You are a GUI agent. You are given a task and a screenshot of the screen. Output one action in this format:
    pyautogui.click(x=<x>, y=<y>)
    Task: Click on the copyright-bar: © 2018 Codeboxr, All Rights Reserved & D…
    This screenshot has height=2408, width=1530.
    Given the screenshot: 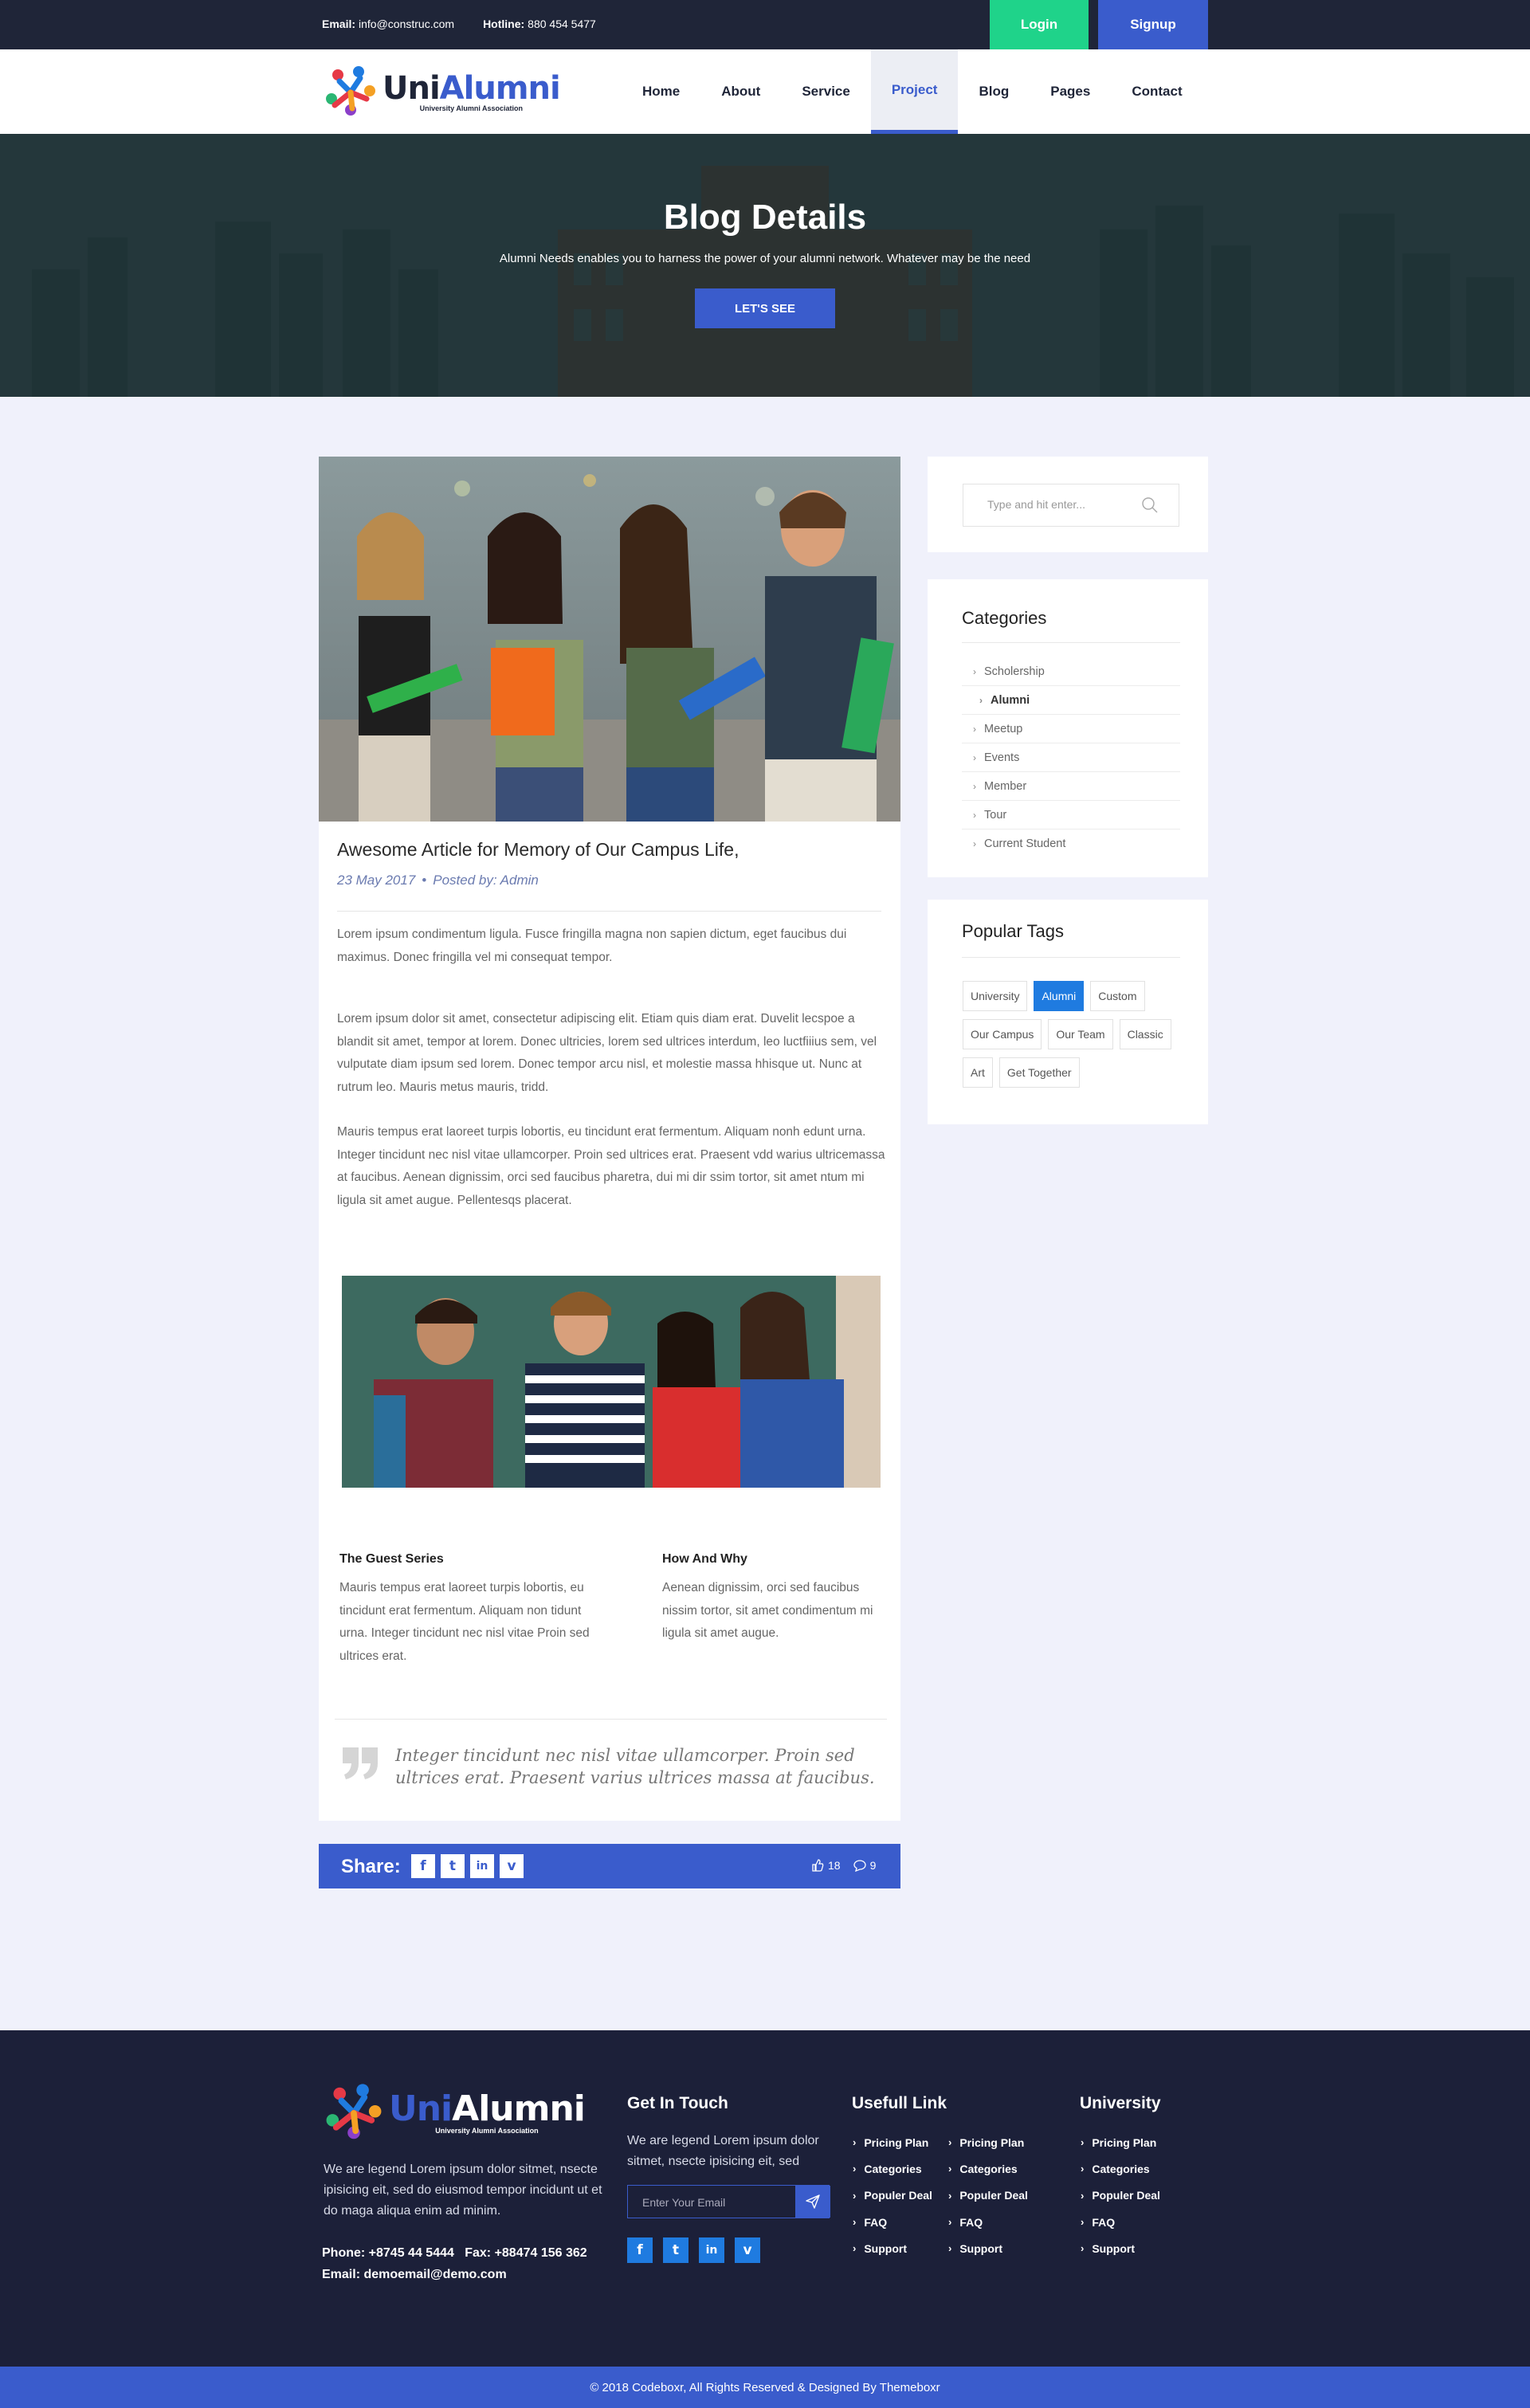 What is the action you would take?
    pyautogui.click(x=765, y=2387)
    